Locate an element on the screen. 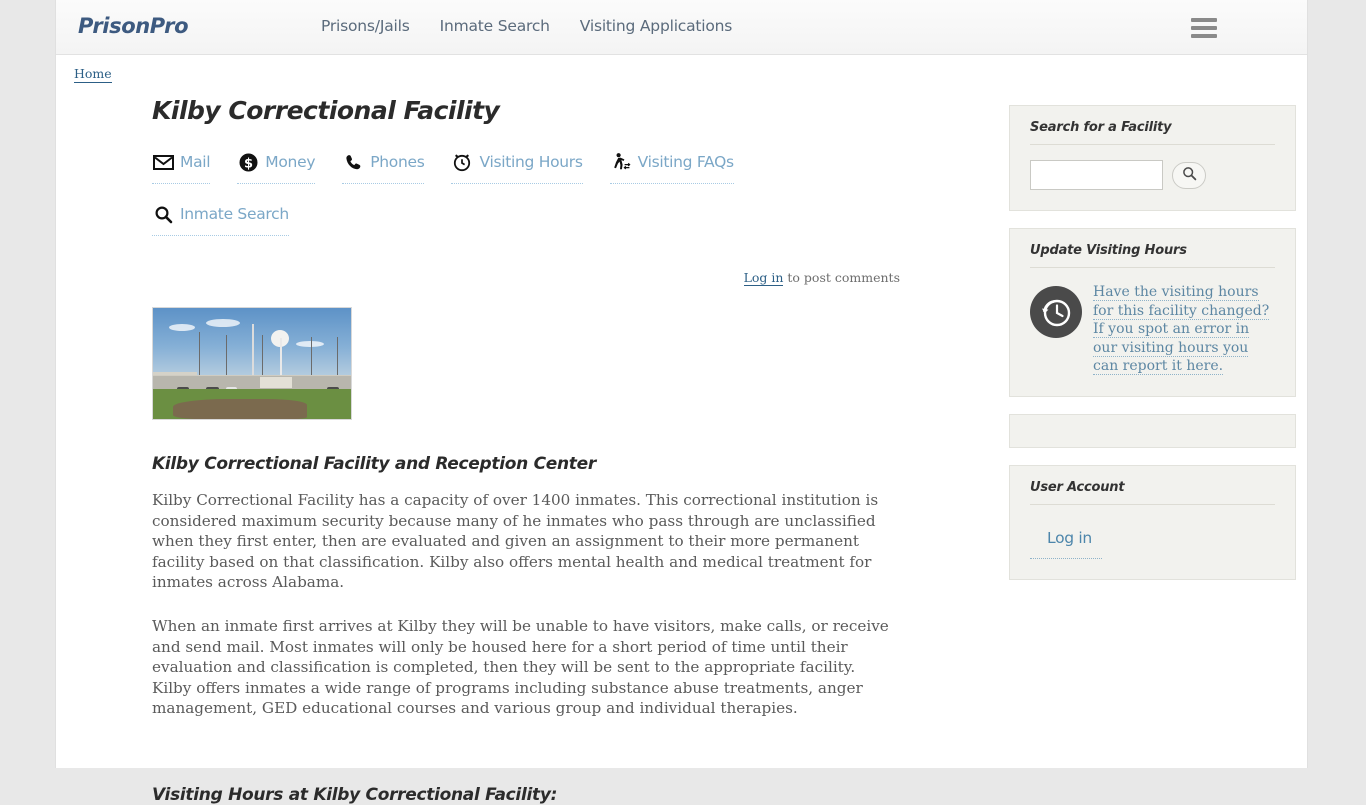 This screenshot has height=805, width=1366. quick-link-visiting-hours-label: Visiting Hours is located at coordinates (531, 162).